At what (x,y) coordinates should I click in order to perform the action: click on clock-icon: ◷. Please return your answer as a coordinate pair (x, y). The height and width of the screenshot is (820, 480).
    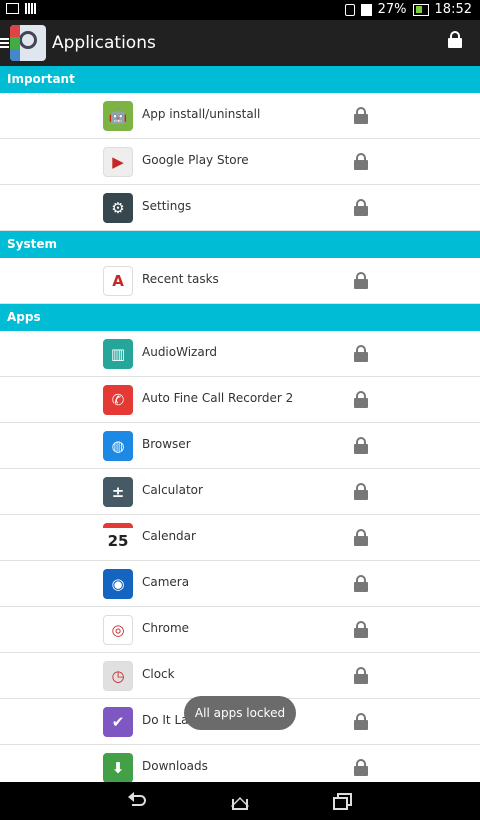
    Looking at the image, I should click on (118, 676).